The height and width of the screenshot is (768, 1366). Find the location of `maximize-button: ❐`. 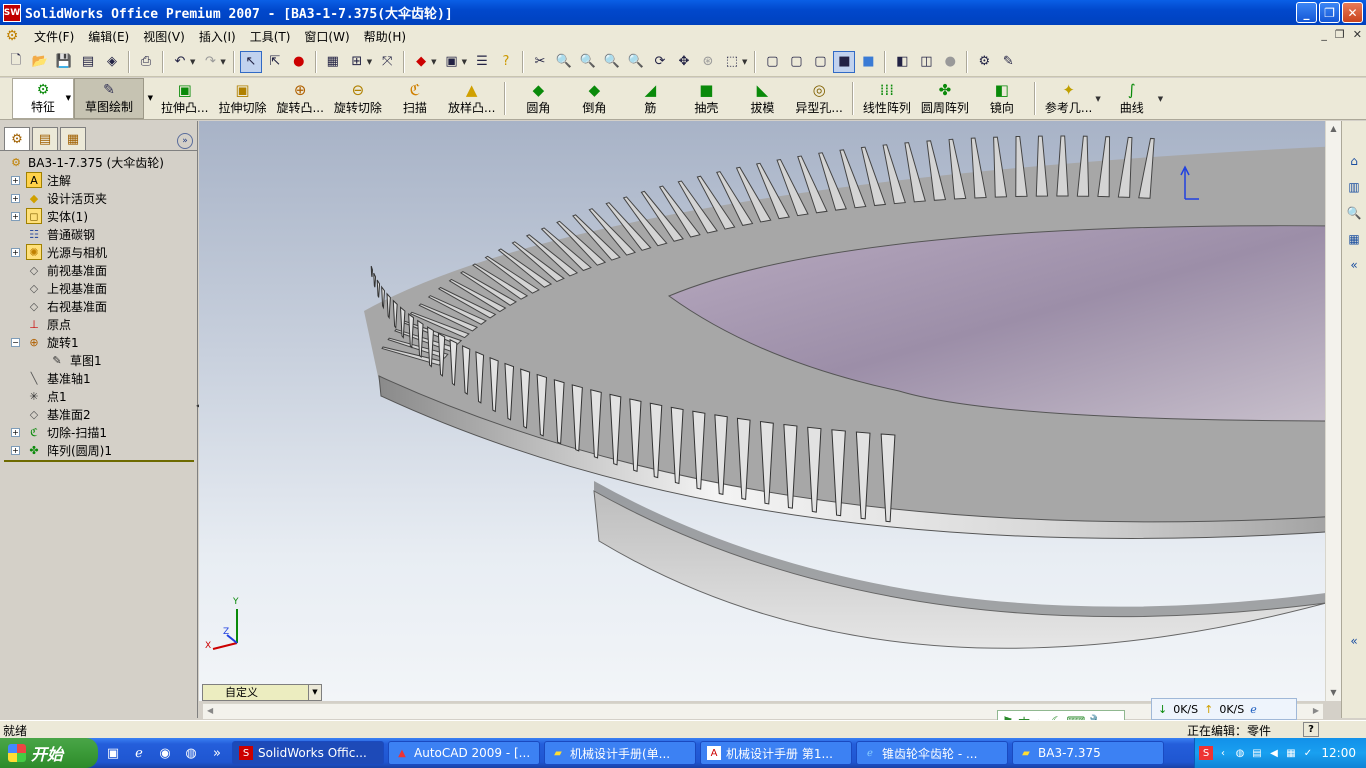

maximize-button: ❐ is located at coordinates (1329, 12).